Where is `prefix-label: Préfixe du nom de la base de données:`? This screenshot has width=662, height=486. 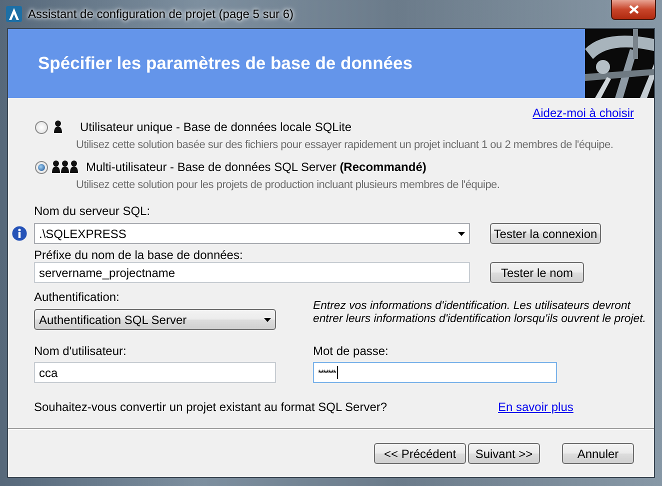
prefix-label: Préfixe du nom de la base de données: is located at coordinates (139, 255).